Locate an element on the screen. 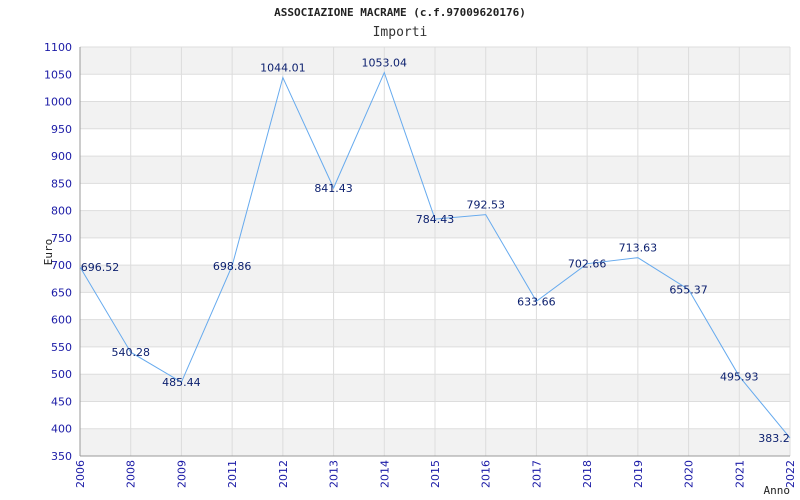  data-label: 485.44 is located at coordinates (181, 382).